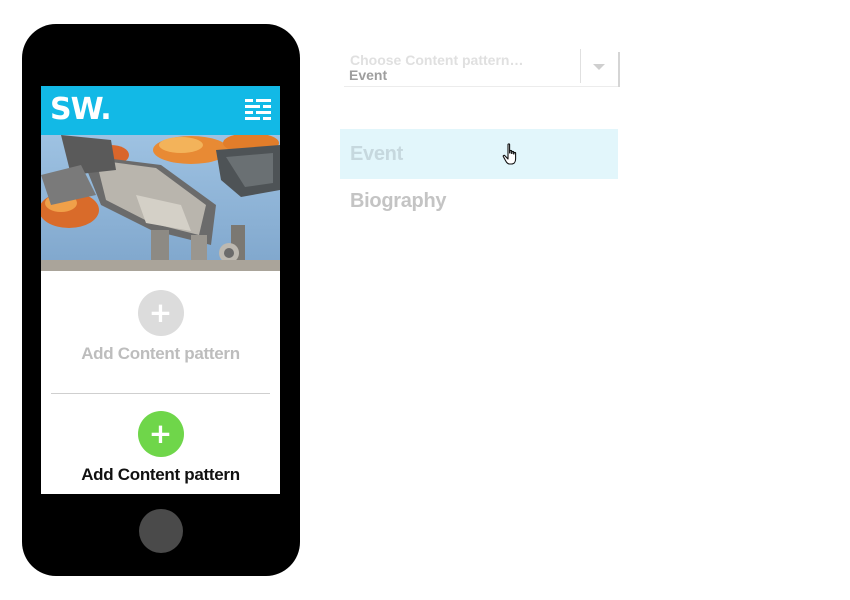  I want to click on divider, so click(160, 393).